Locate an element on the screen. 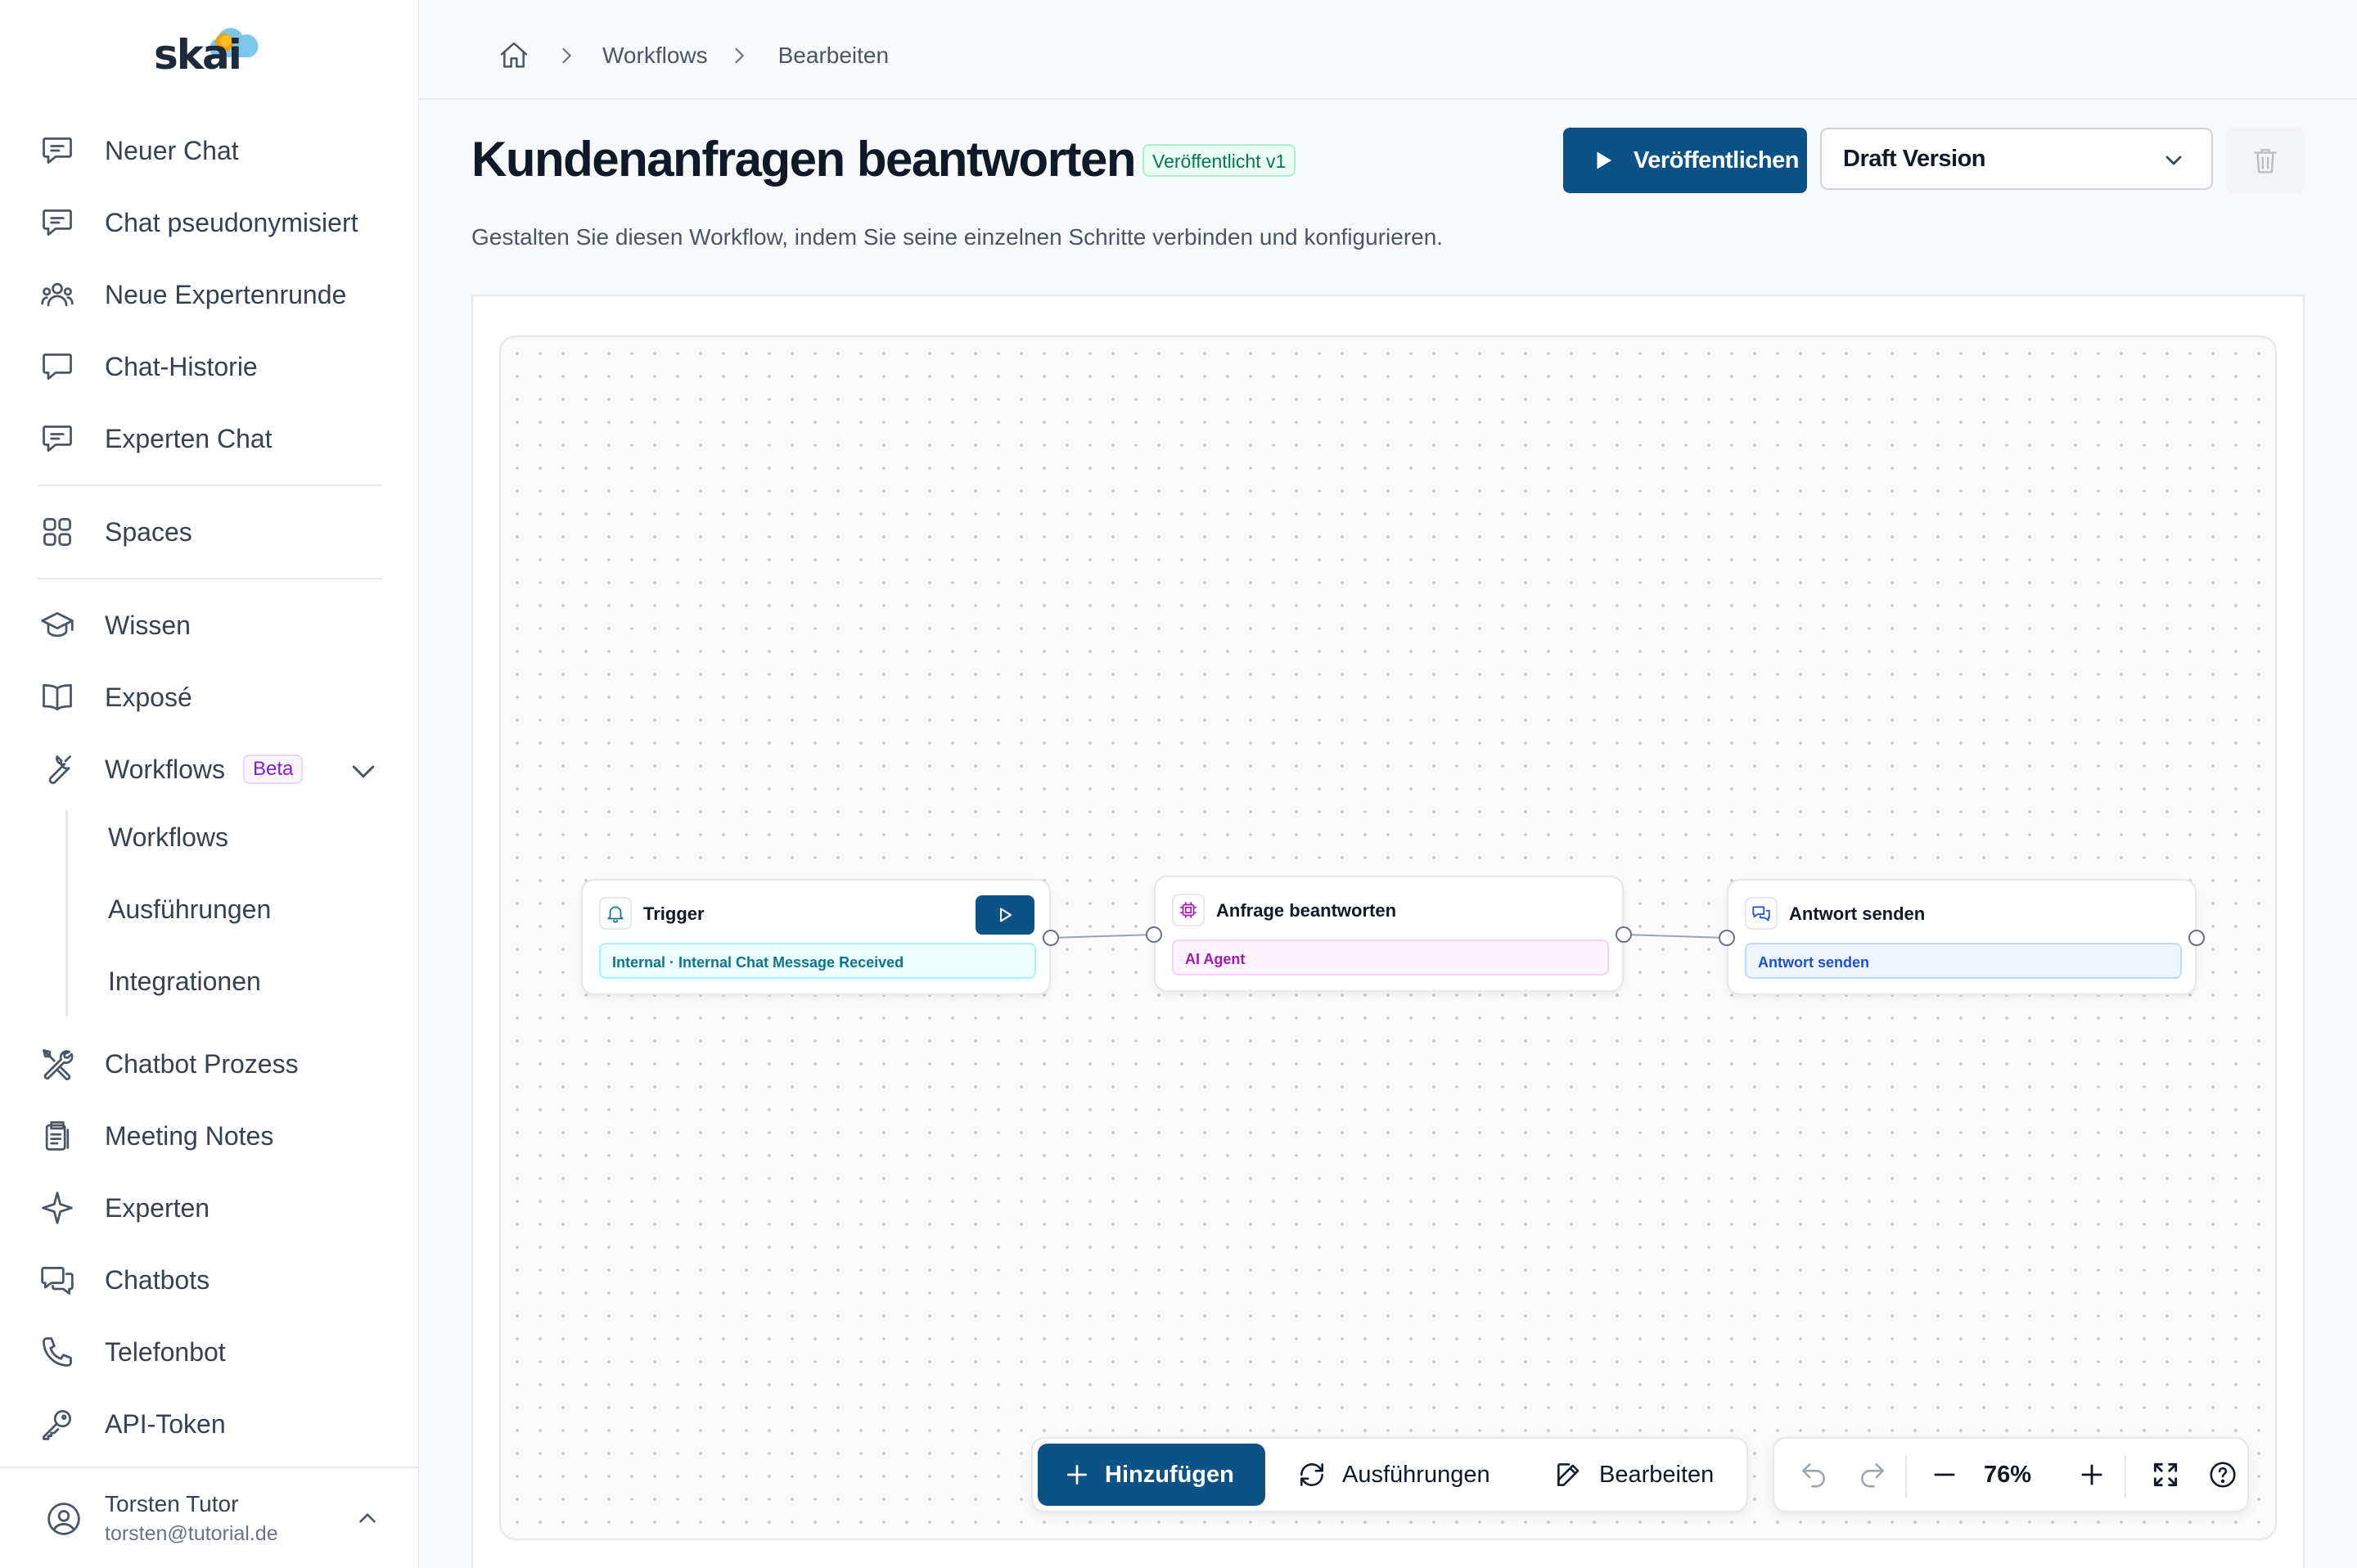  sidebar-item-chatbots: Chatbots is located at coordinates (124, 1279).